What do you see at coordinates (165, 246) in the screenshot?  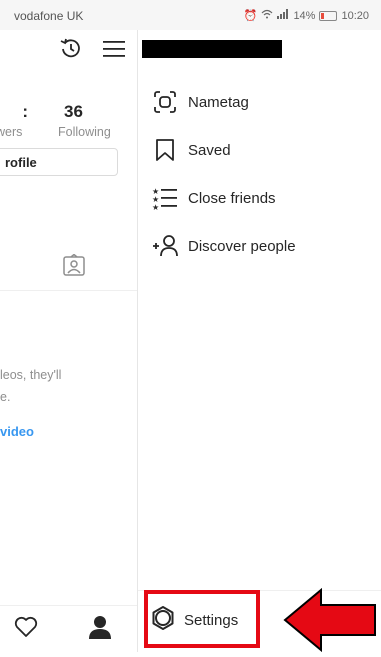 I see `add-person-icon` at bounding box center [165, 246].